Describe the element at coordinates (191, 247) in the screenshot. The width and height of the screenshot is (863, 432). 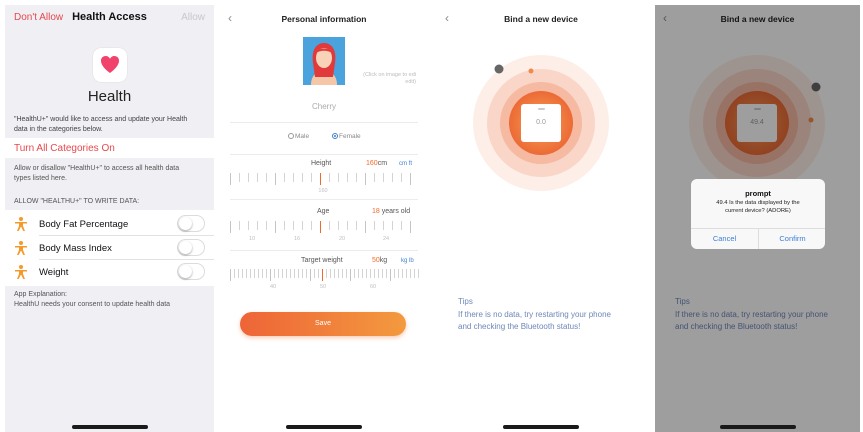
I see `bmi-toggle` at that location.